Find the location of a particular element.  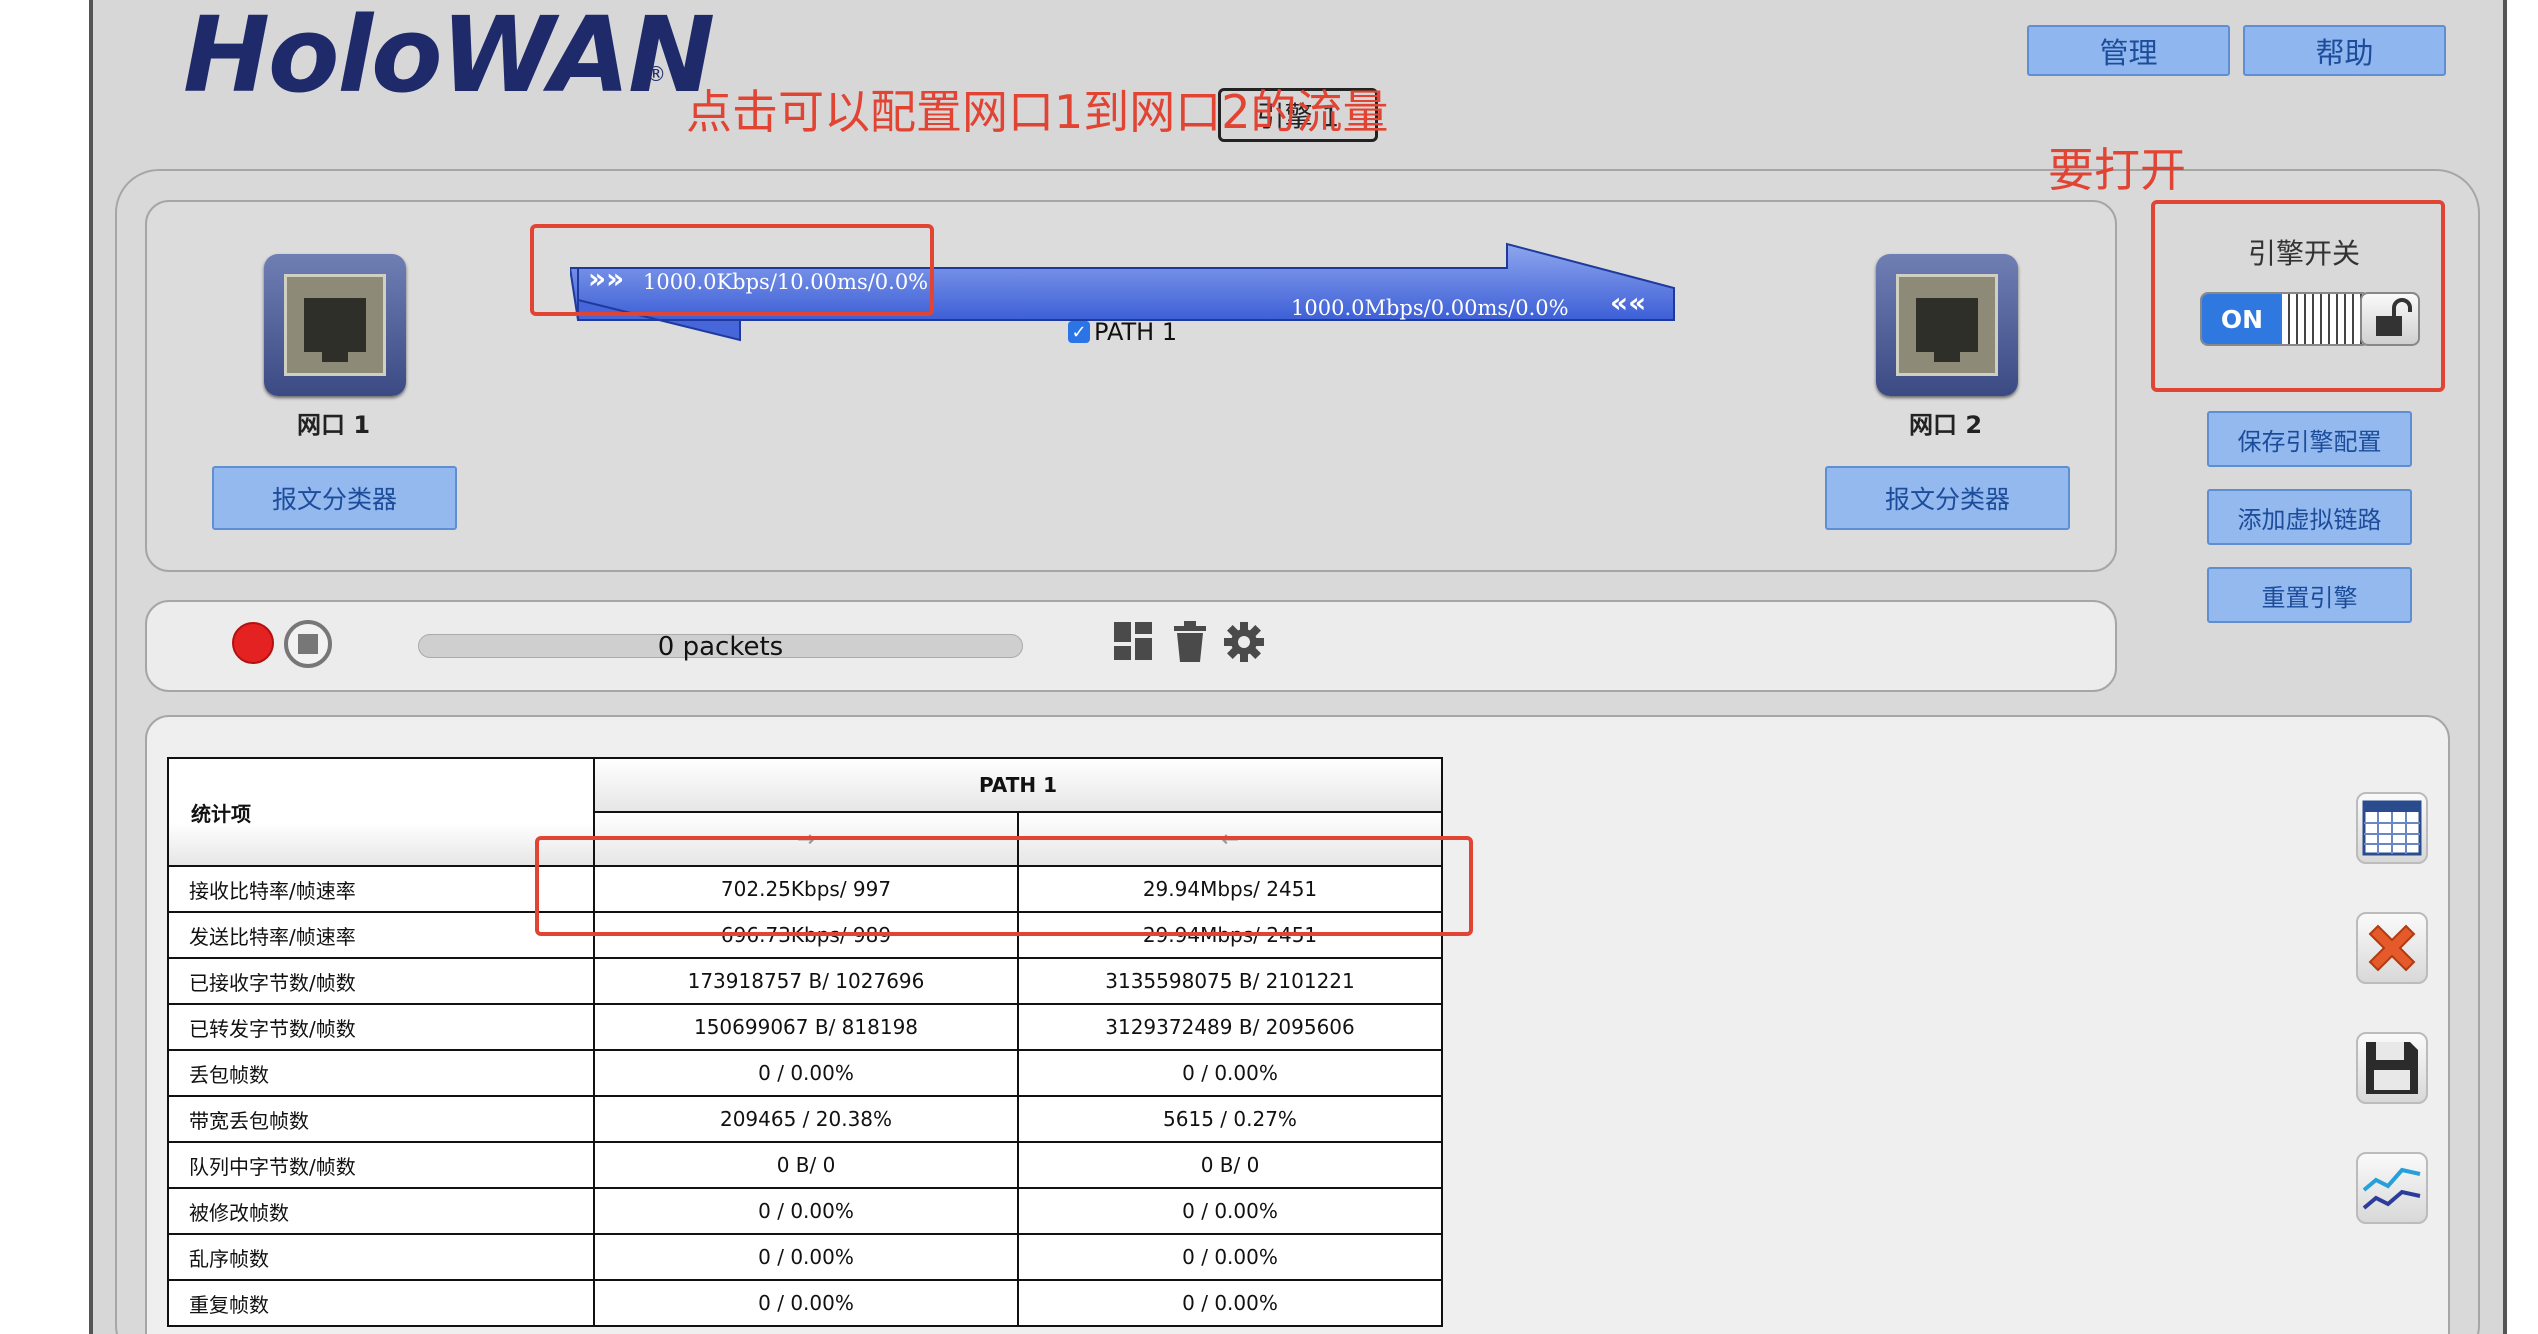

packet-count: 0 packets is located at coordinates (720, 647).